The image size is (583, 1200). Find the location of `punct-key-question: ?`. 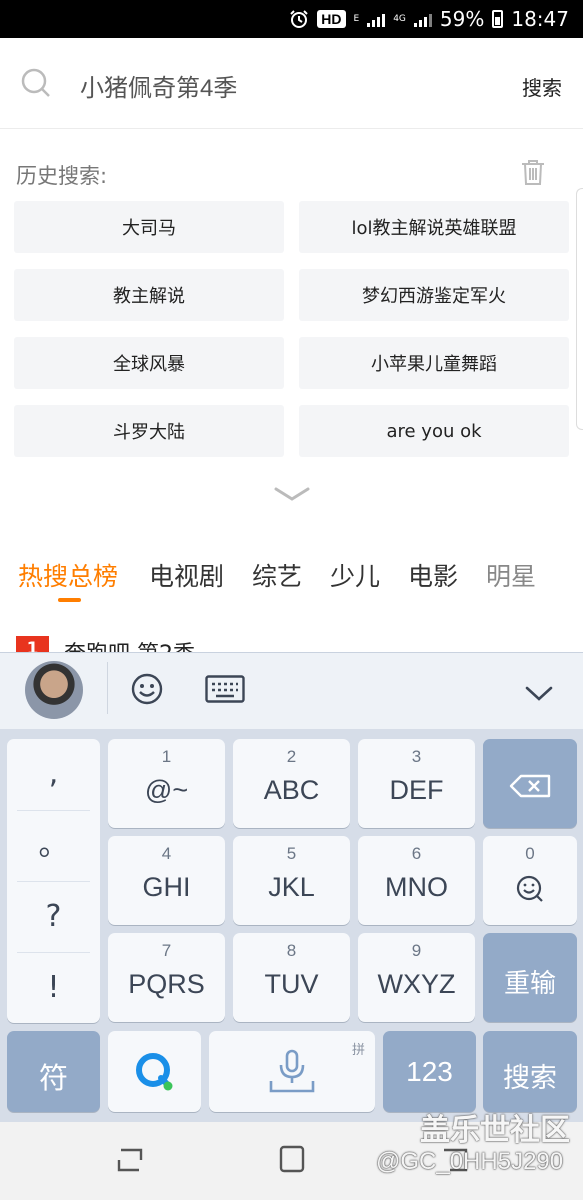

punct-key-question: ? is located at coordinates (53, 917).